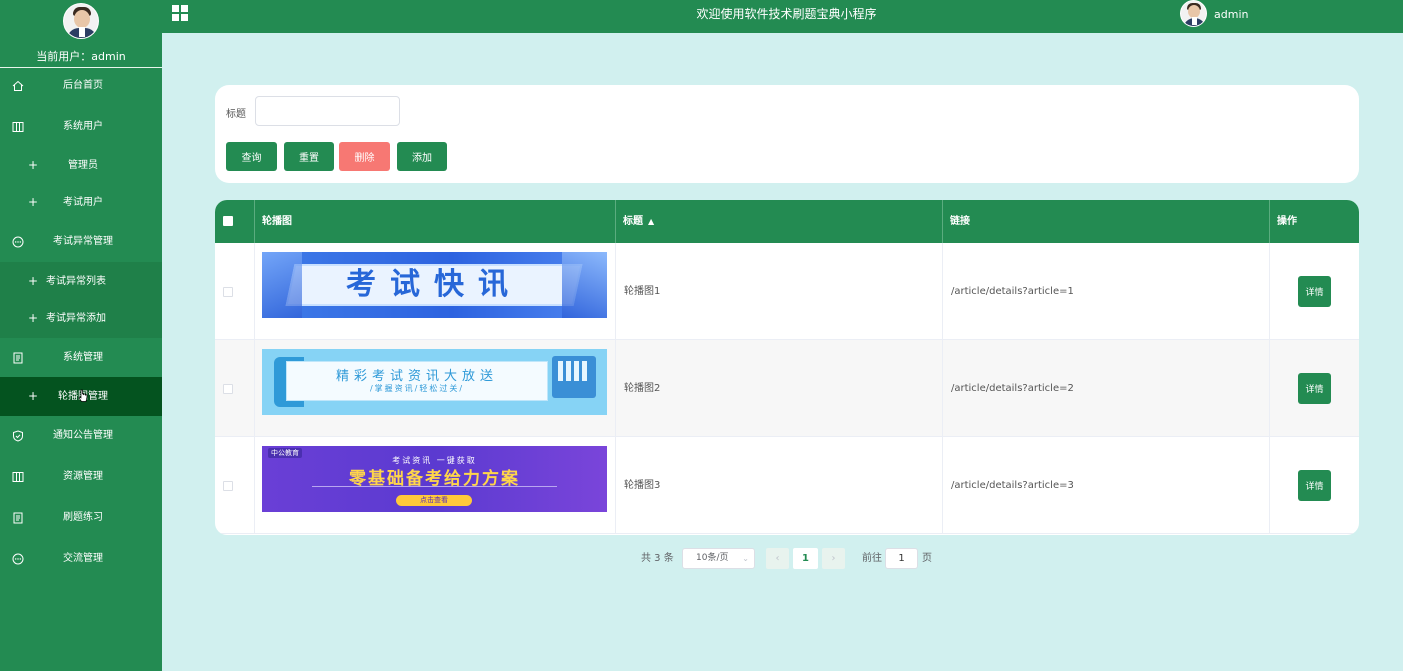 The image size is (1403, 671). Describe the element at coordinates (81, 202) in the screenshot. I see `sidebar-item-exam-users: + 考试用户` at that location.